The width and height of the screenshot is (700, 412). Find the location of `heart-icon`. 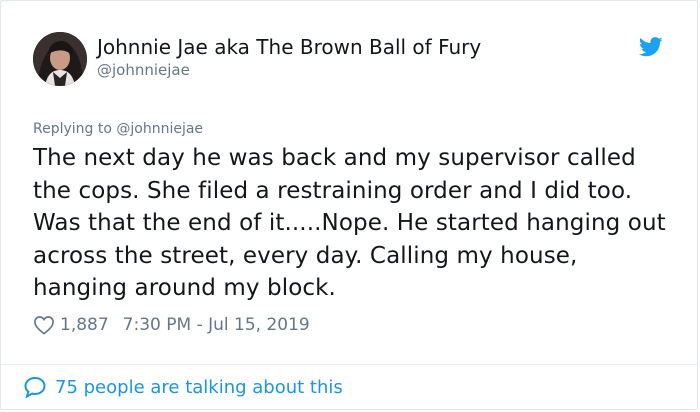

heart-icon is located at coordinates (44, 325).